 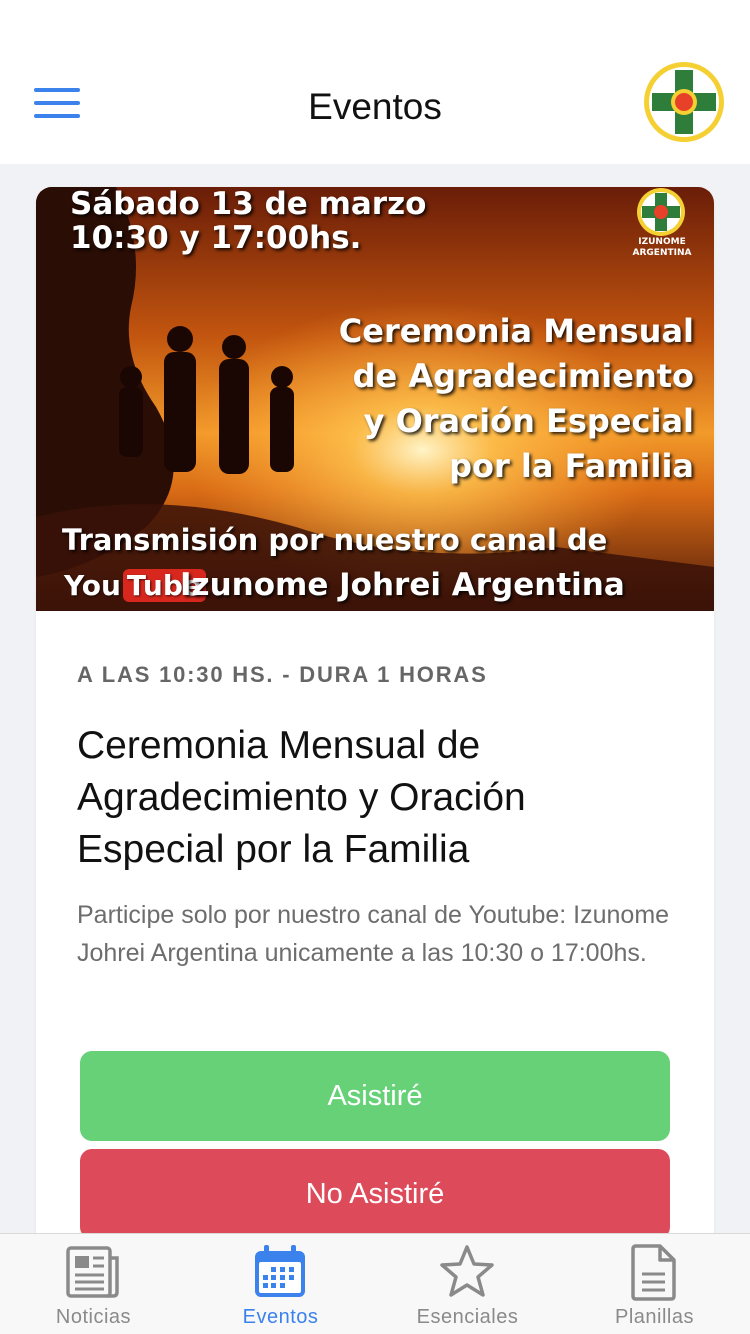 What do you see at coordinates (684, 102) in the screenshot?
I see `izunome-logo` at bounding box center [684, 102].